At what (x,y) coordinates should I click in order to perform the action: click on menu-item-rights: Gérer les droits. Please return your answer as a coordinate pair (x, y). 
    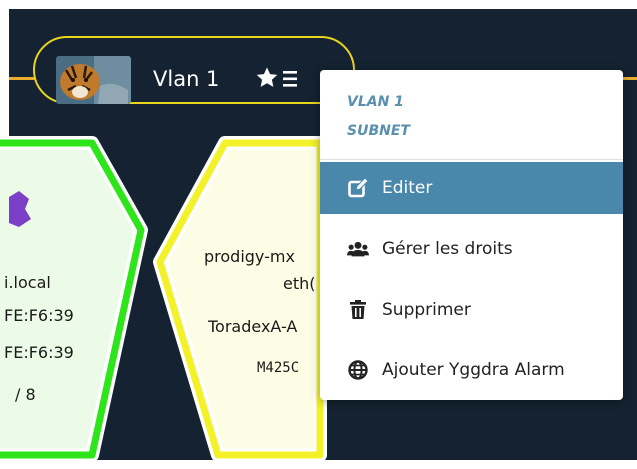
    Looking at the image, I should click on (471, 249).